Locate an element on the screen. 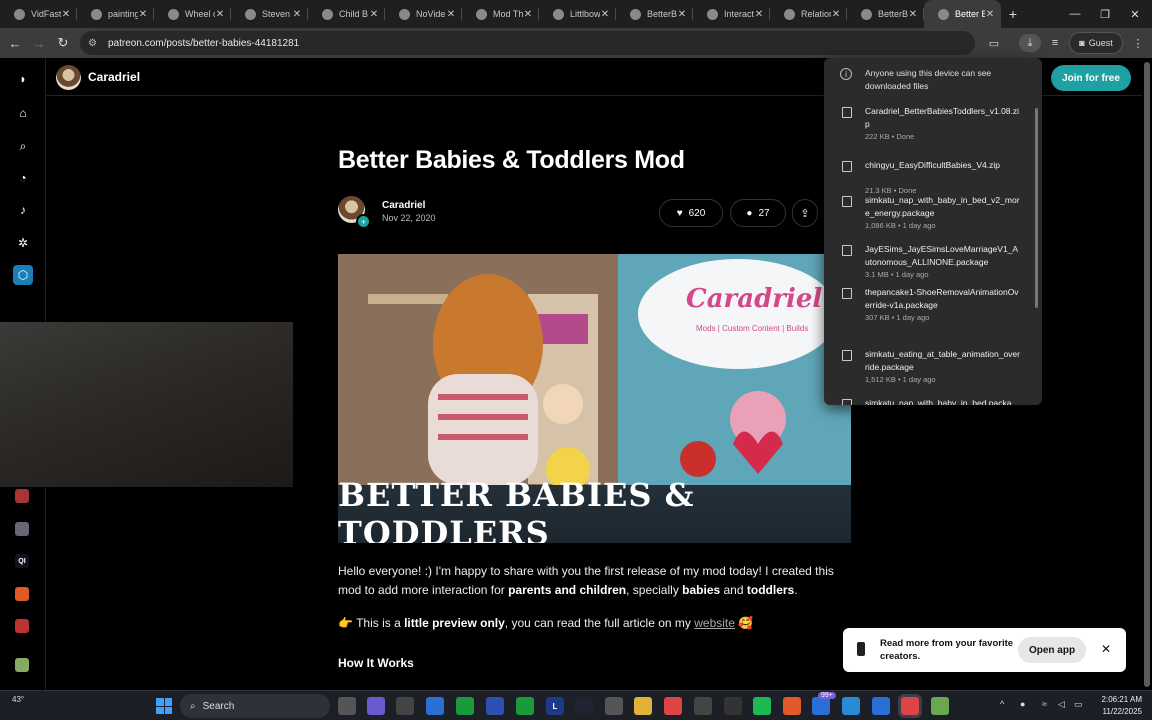 The width and height of the screenshot is (1152, 720). search-icon: ⌕ is located at coordinates (23, 146).